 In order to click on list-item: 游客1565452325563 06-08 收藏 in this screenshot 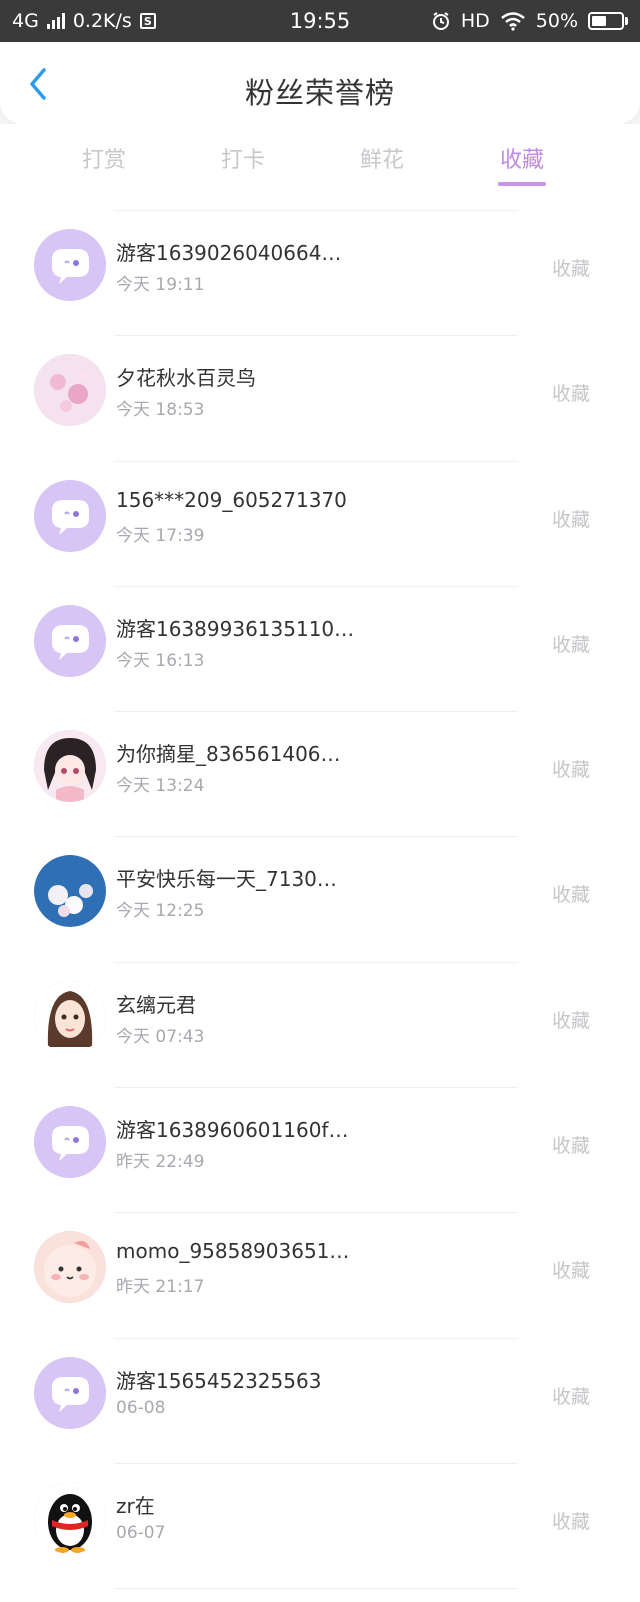, I will do `click(320, 1402)`.